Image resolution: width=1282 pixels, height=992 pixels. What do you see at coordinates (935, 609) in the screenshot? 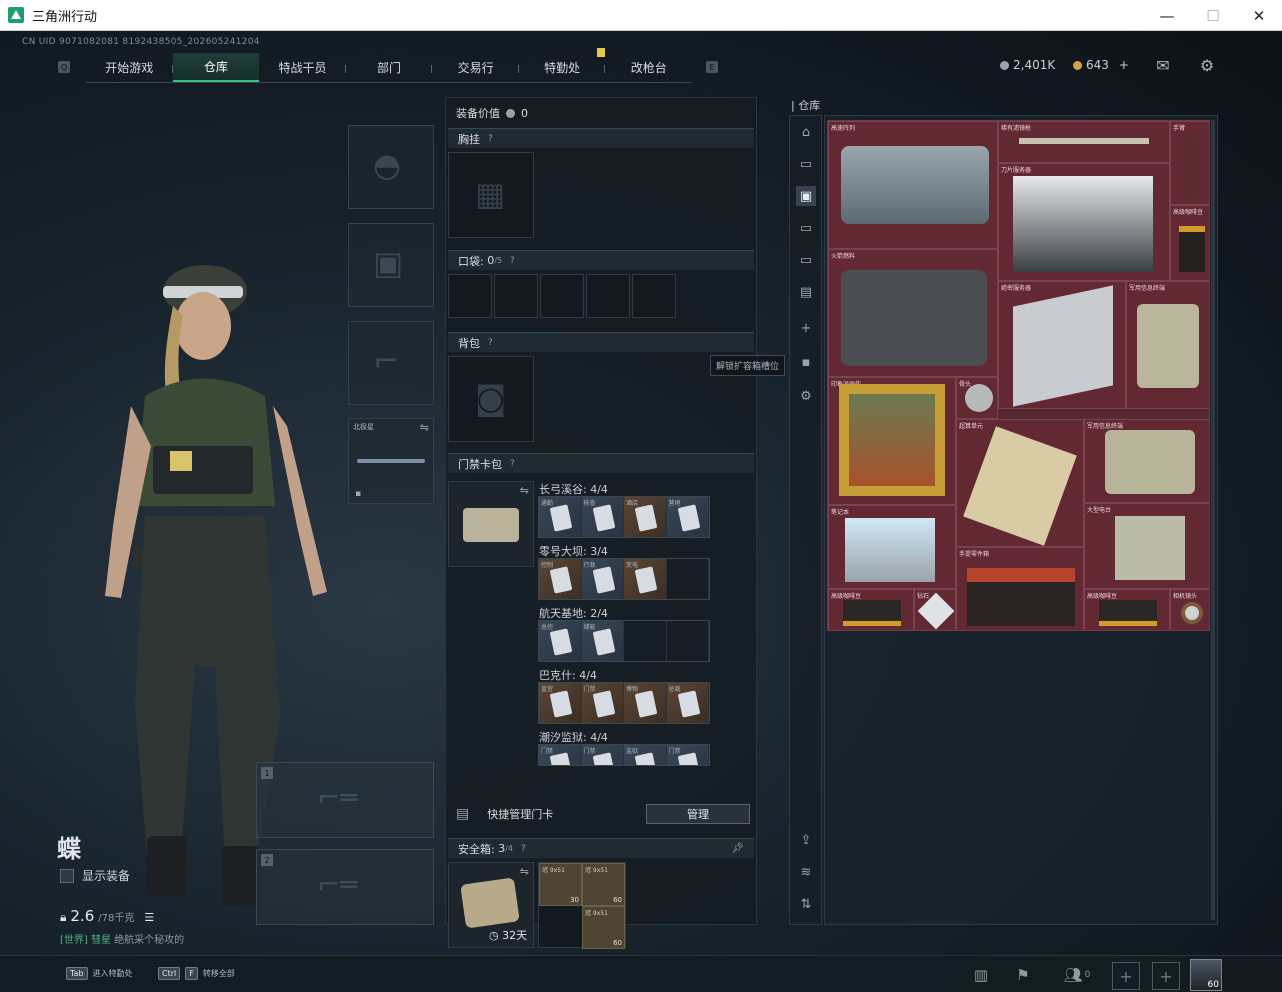
I see `storage-item: 钻石` at bounding box center [935, 609].